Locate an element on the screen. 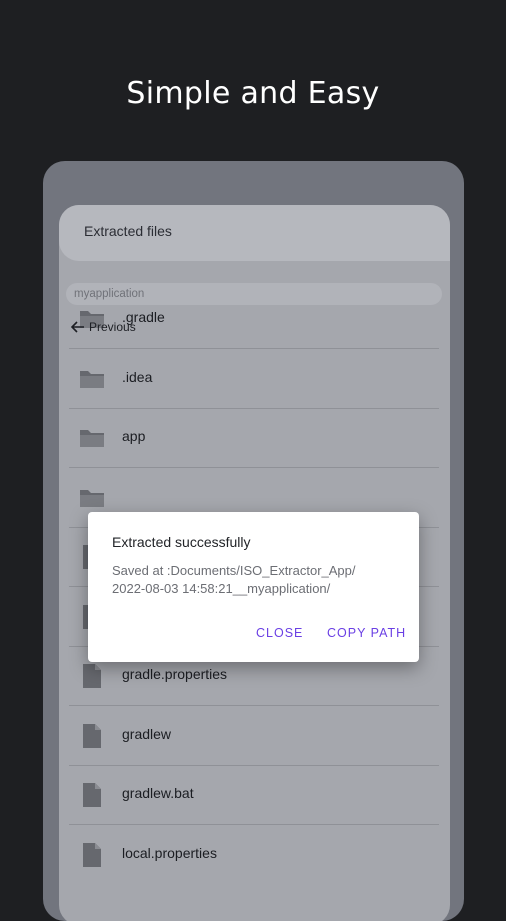 The height and width of the screenshot is (921, 506). file-name: .idea is located at coordinates (137, 377).